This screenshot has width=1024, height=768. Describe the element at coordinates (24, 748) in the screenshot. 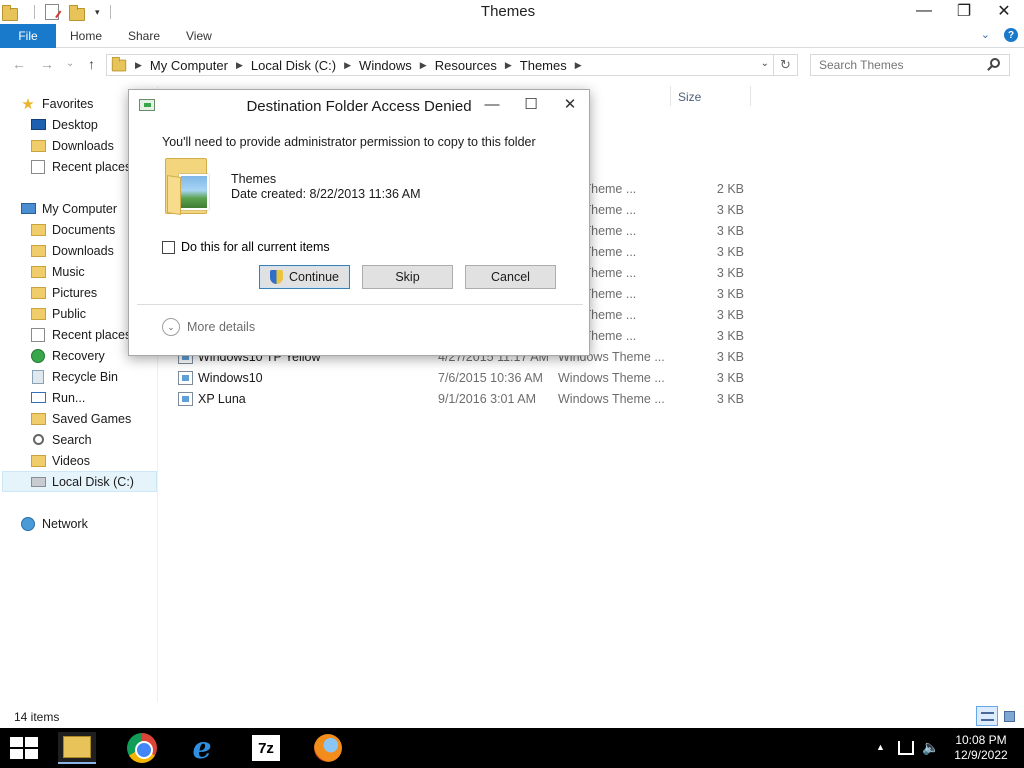

I see `start-button` at that location.